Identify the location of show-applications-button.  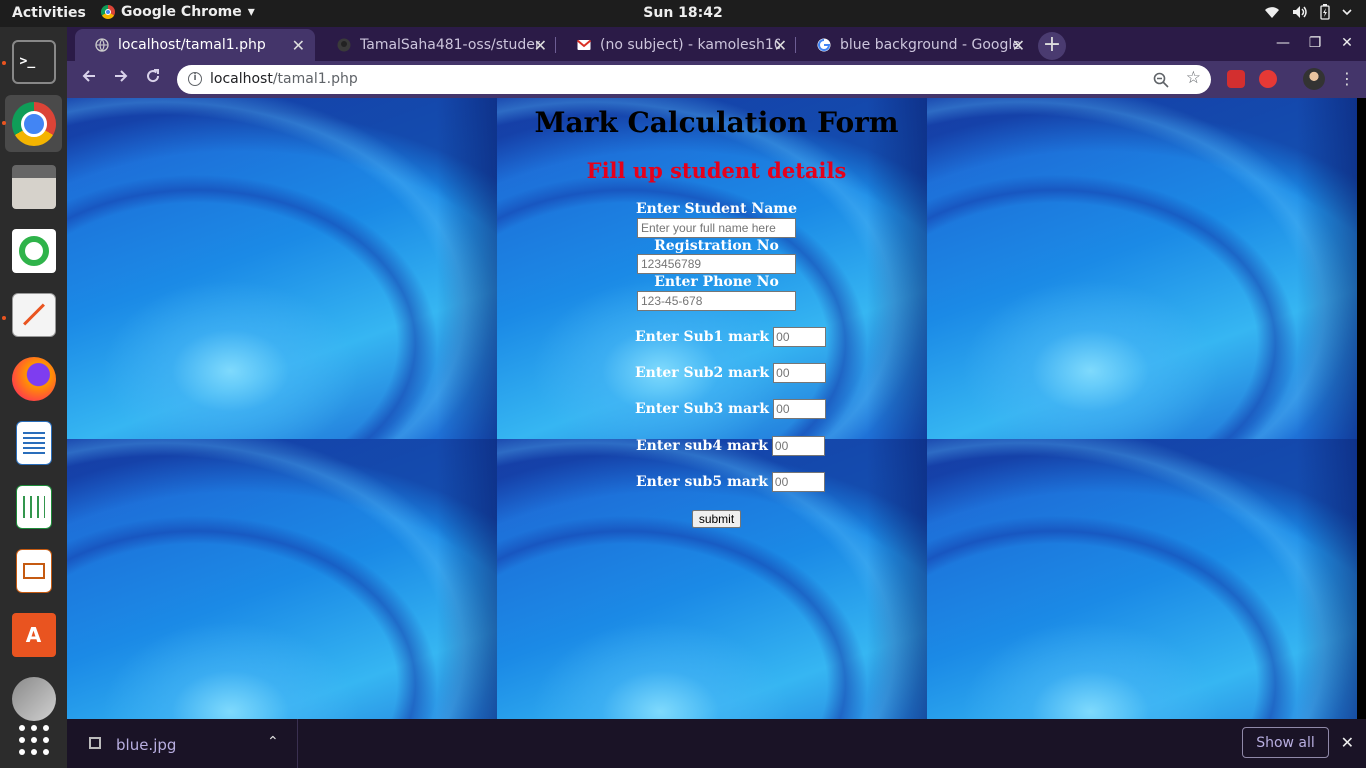
(33, 739).